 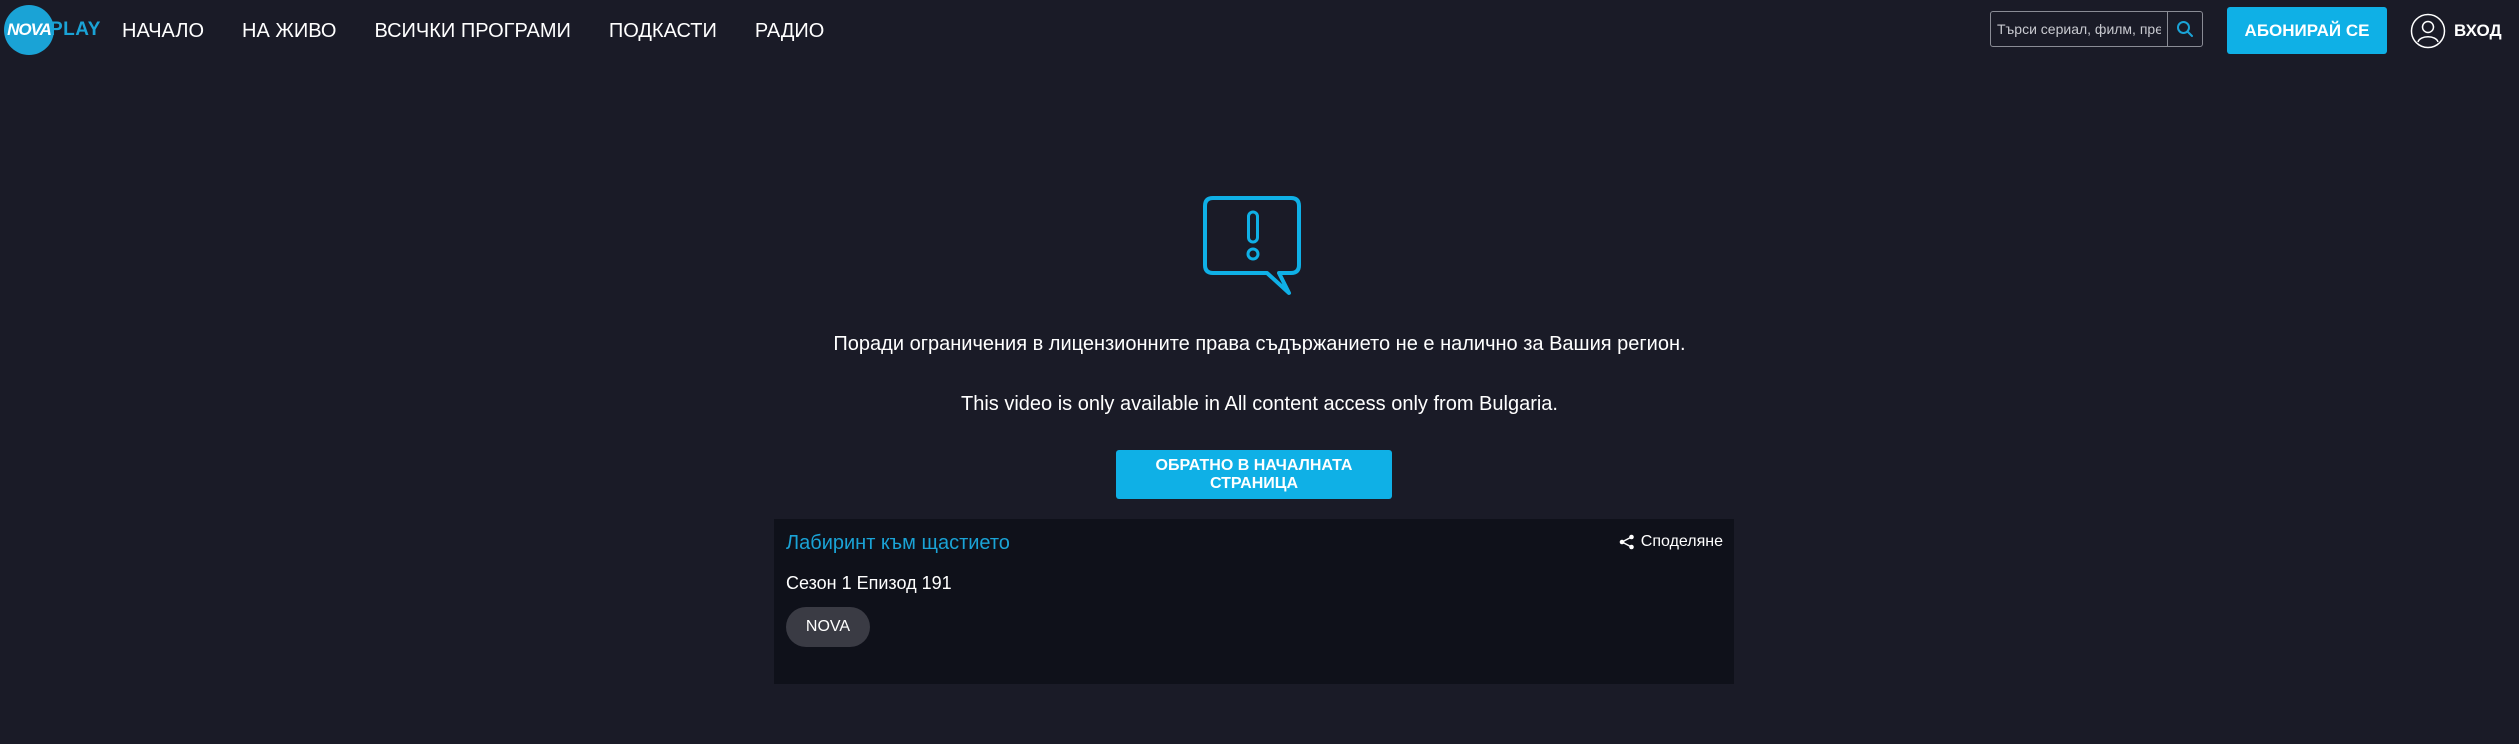 What do you see at coordinates (789, 31) in the screenshot?
I see `nav-item-radio: РАДИО` at bounding box center [789, 31].